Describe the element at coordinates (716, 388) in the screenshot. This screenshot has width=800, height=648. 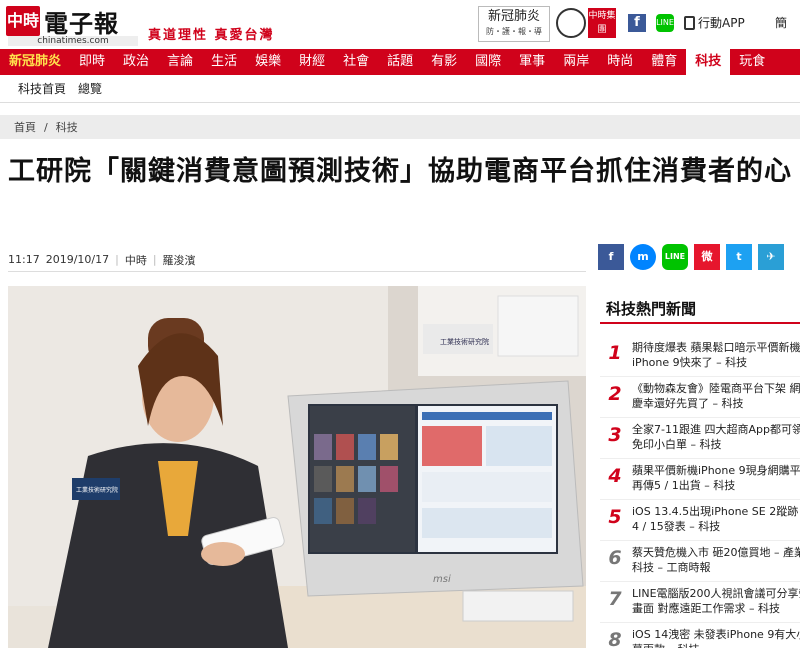
I see `hot-news-line1: 《動物森友會》陸電商平台下架 網友` at that location.